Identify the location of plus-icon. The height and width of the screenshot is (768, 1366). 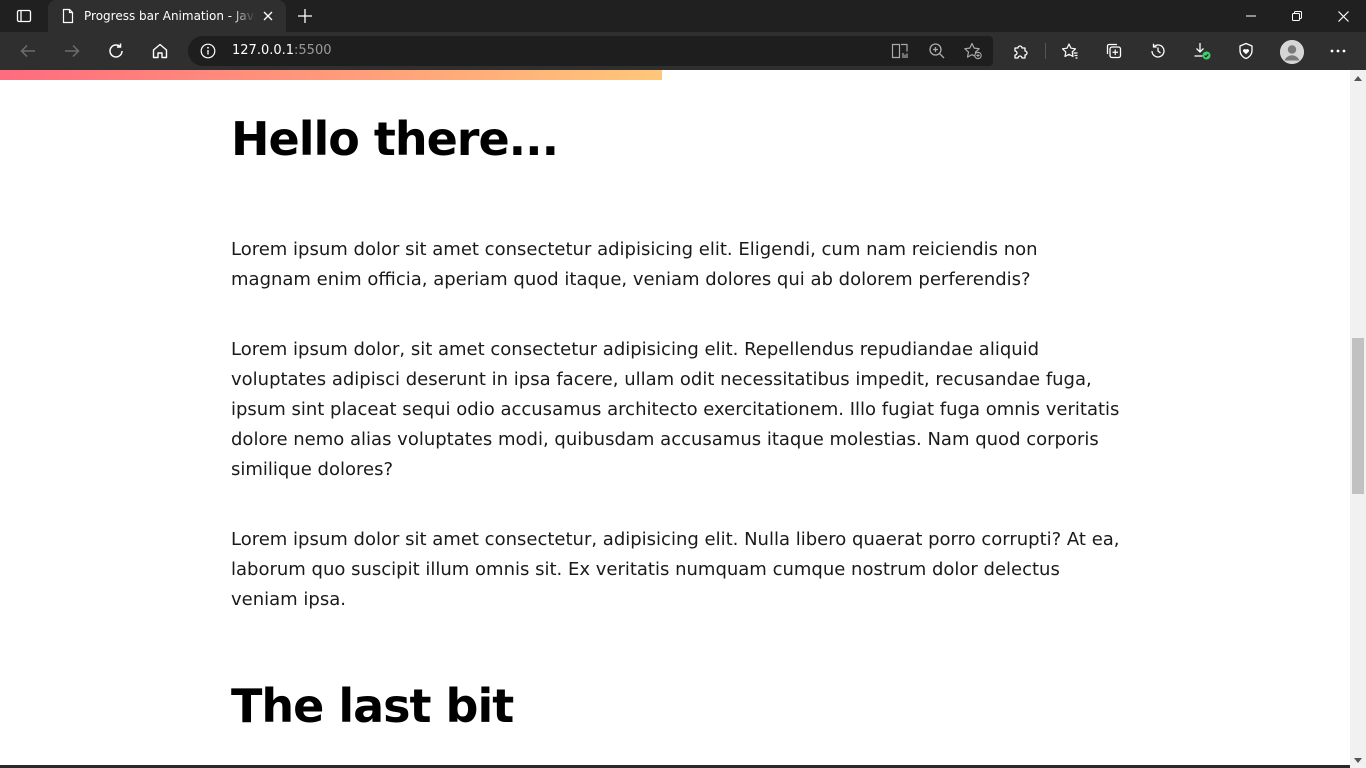
(305, 16).